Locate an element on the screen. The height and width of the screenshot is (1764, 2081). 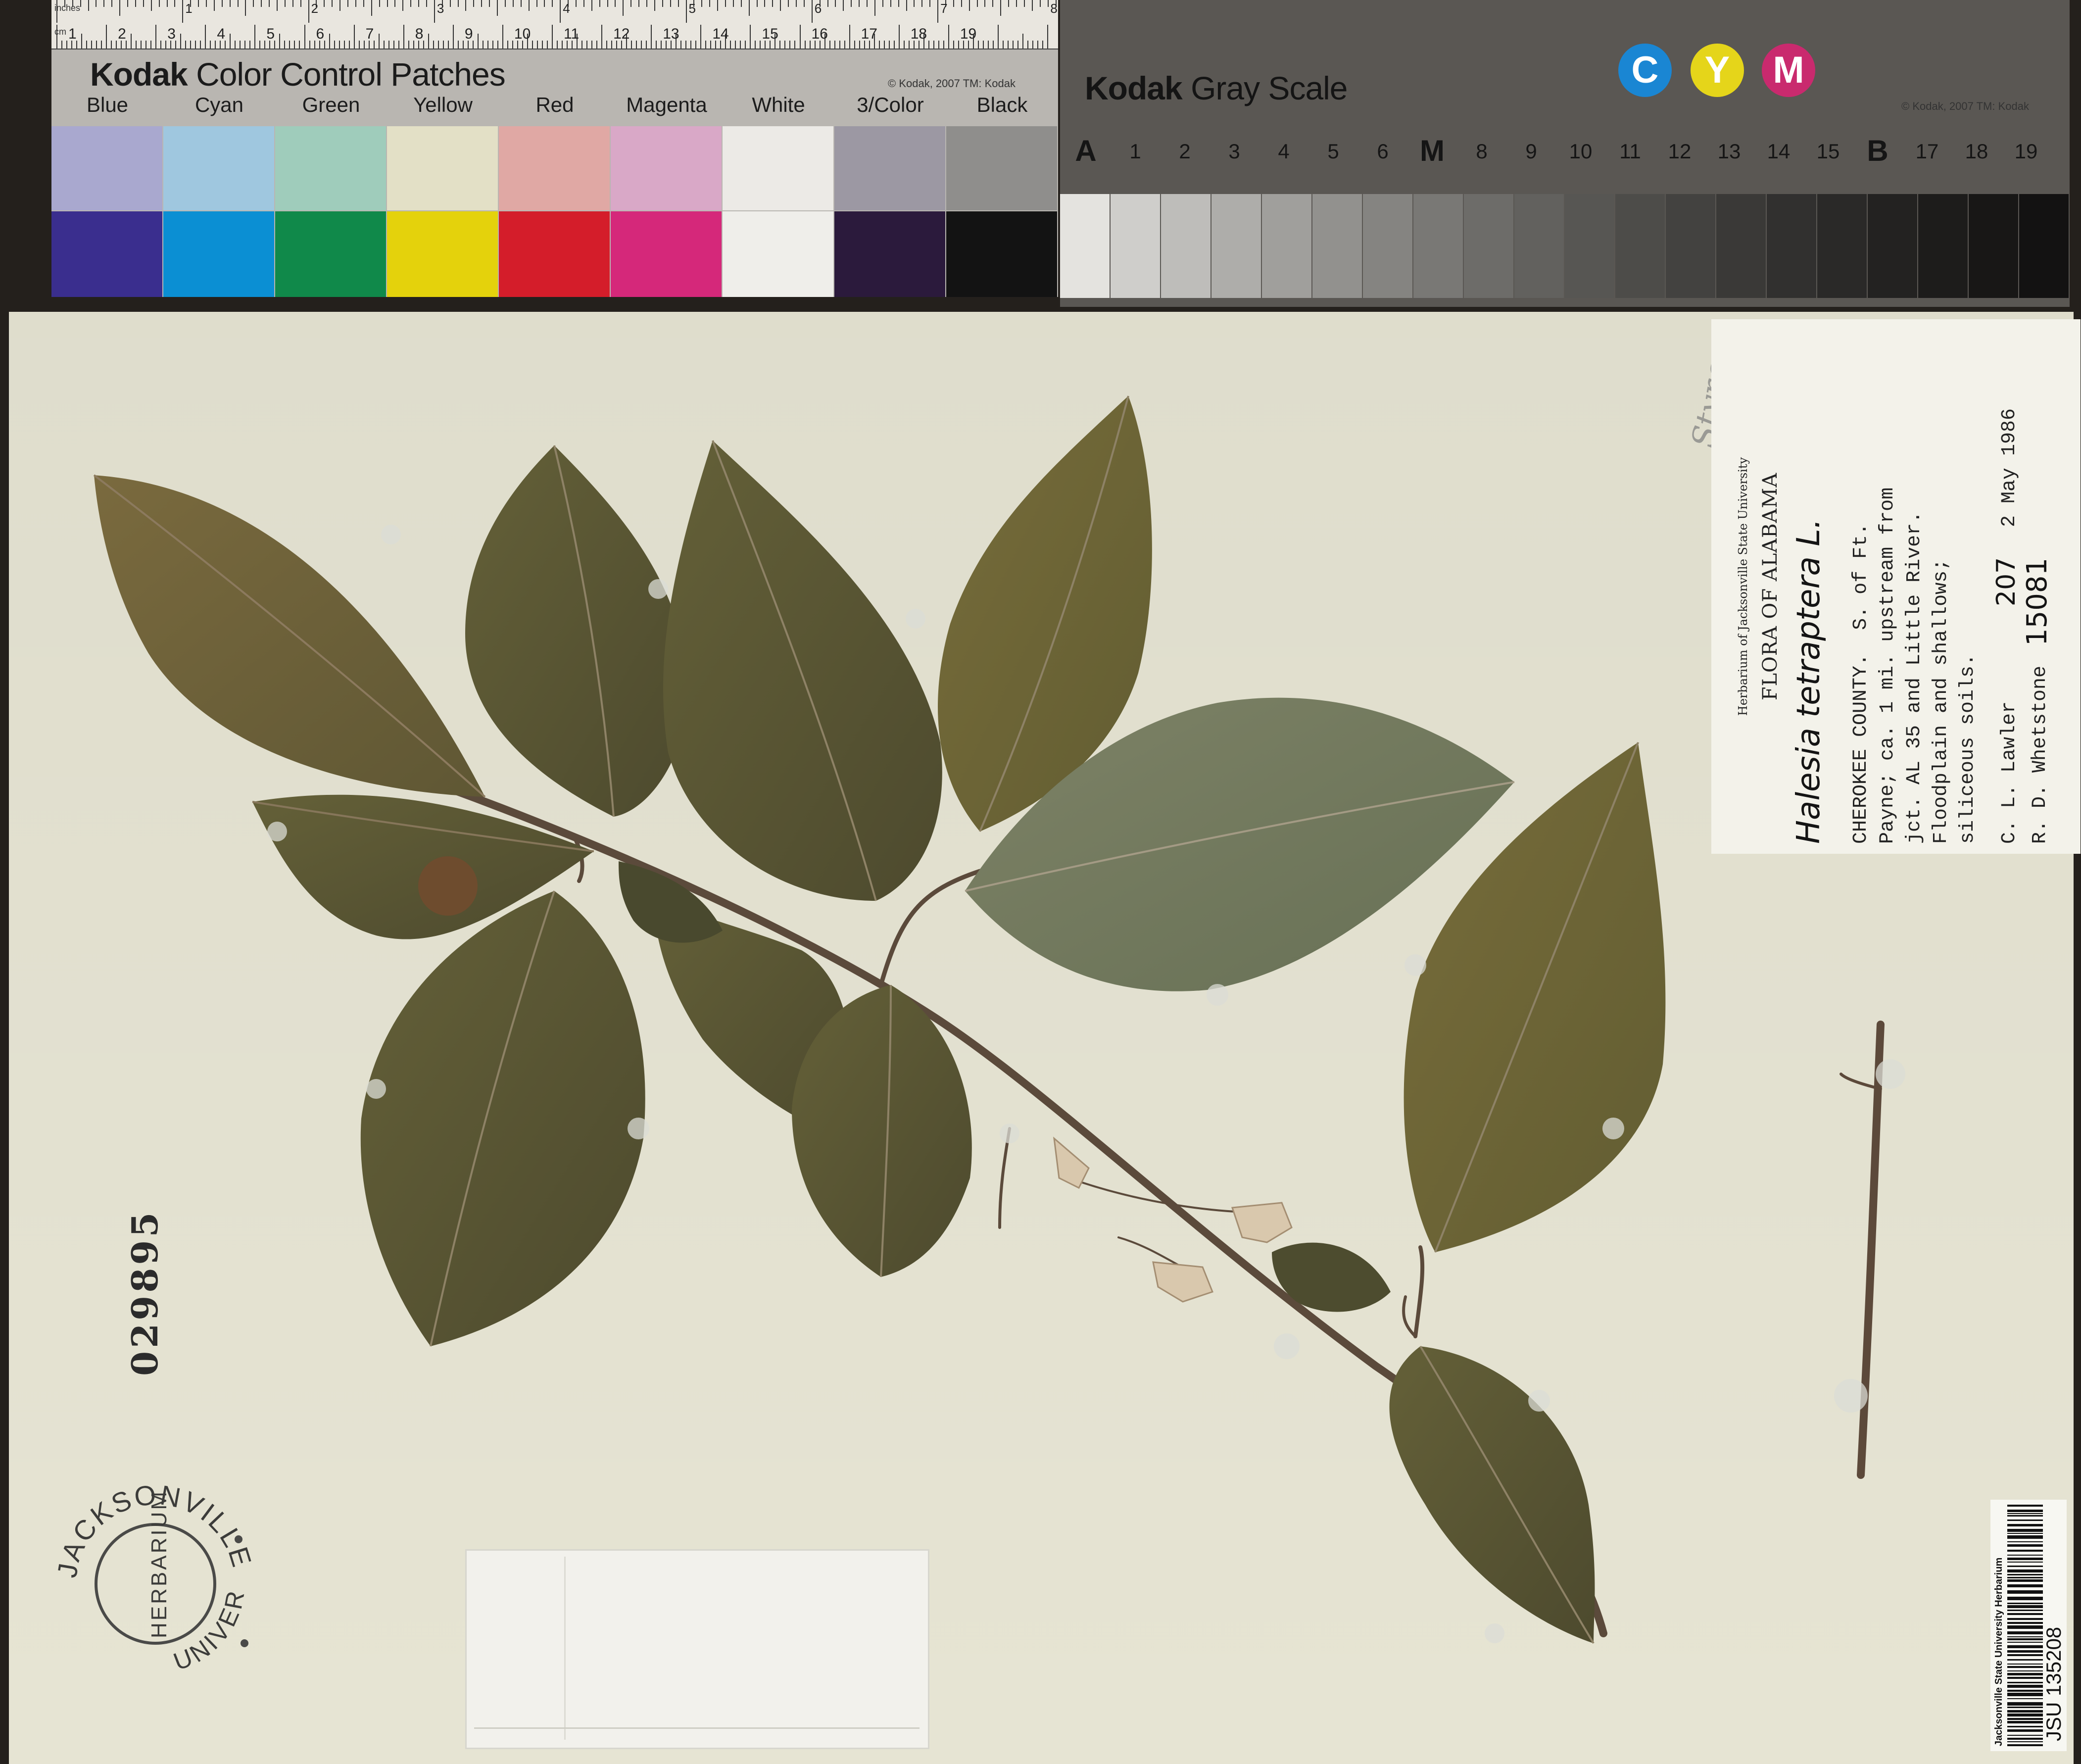
locality-line: Payne; ca. 1 mi. upstream from is located at coordinates (1888, 665).